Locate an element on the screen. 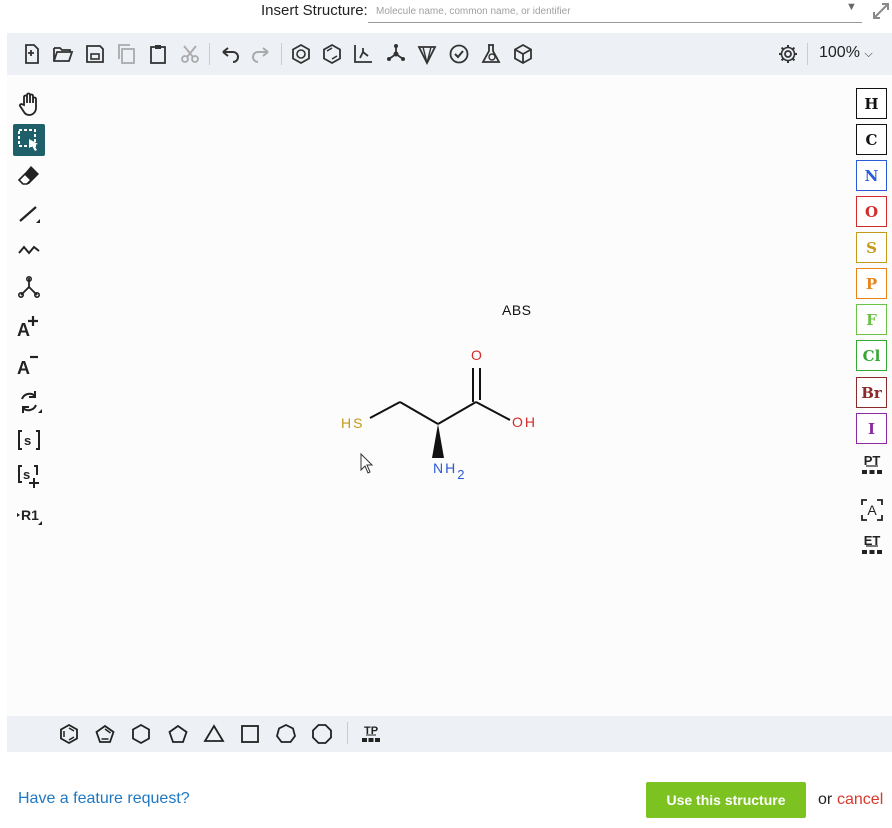 The height and width of the screenshot is (828, 892). element-s-button: S is located at coordinates (871, 247).